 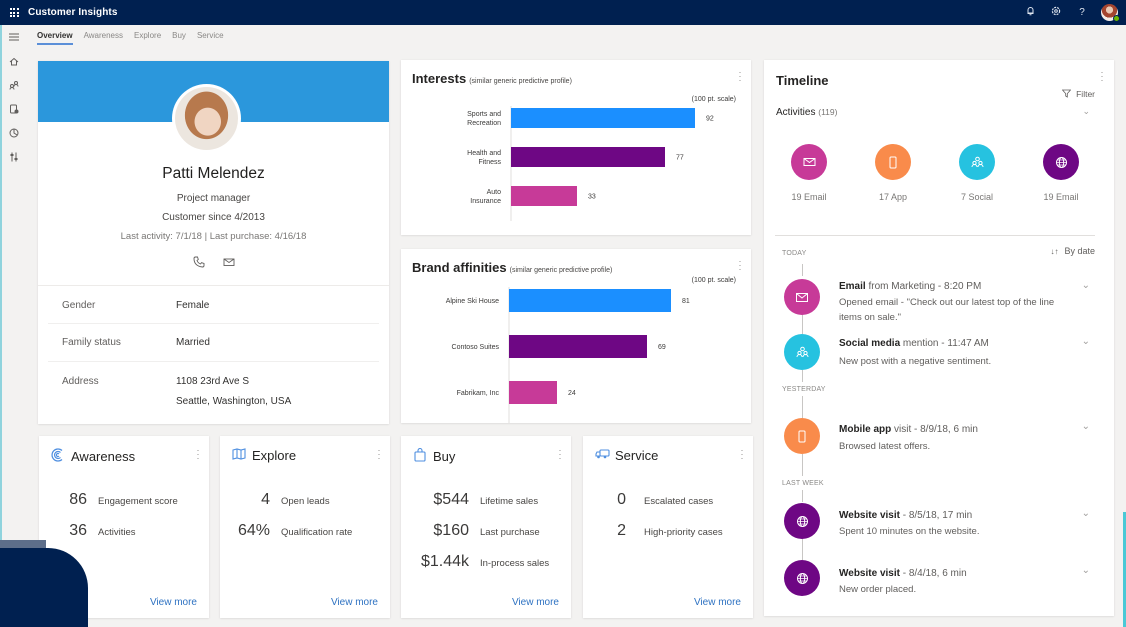 What do you see at coordinates (451, 530) in the screenshot?
I see `kpi-value: $160` at bounding box center [451, 530].